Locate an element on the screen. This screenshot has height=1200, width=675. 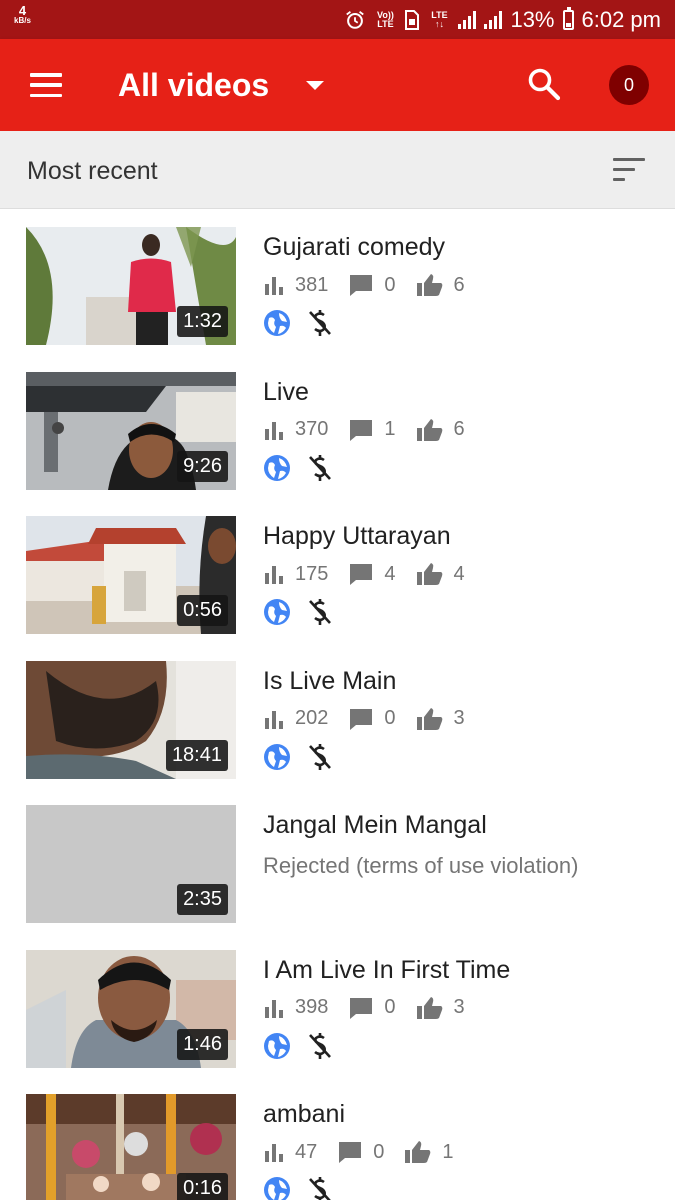
video-list-item: 9:26 Live 370 1 6 is located at coordinates (337, 426).